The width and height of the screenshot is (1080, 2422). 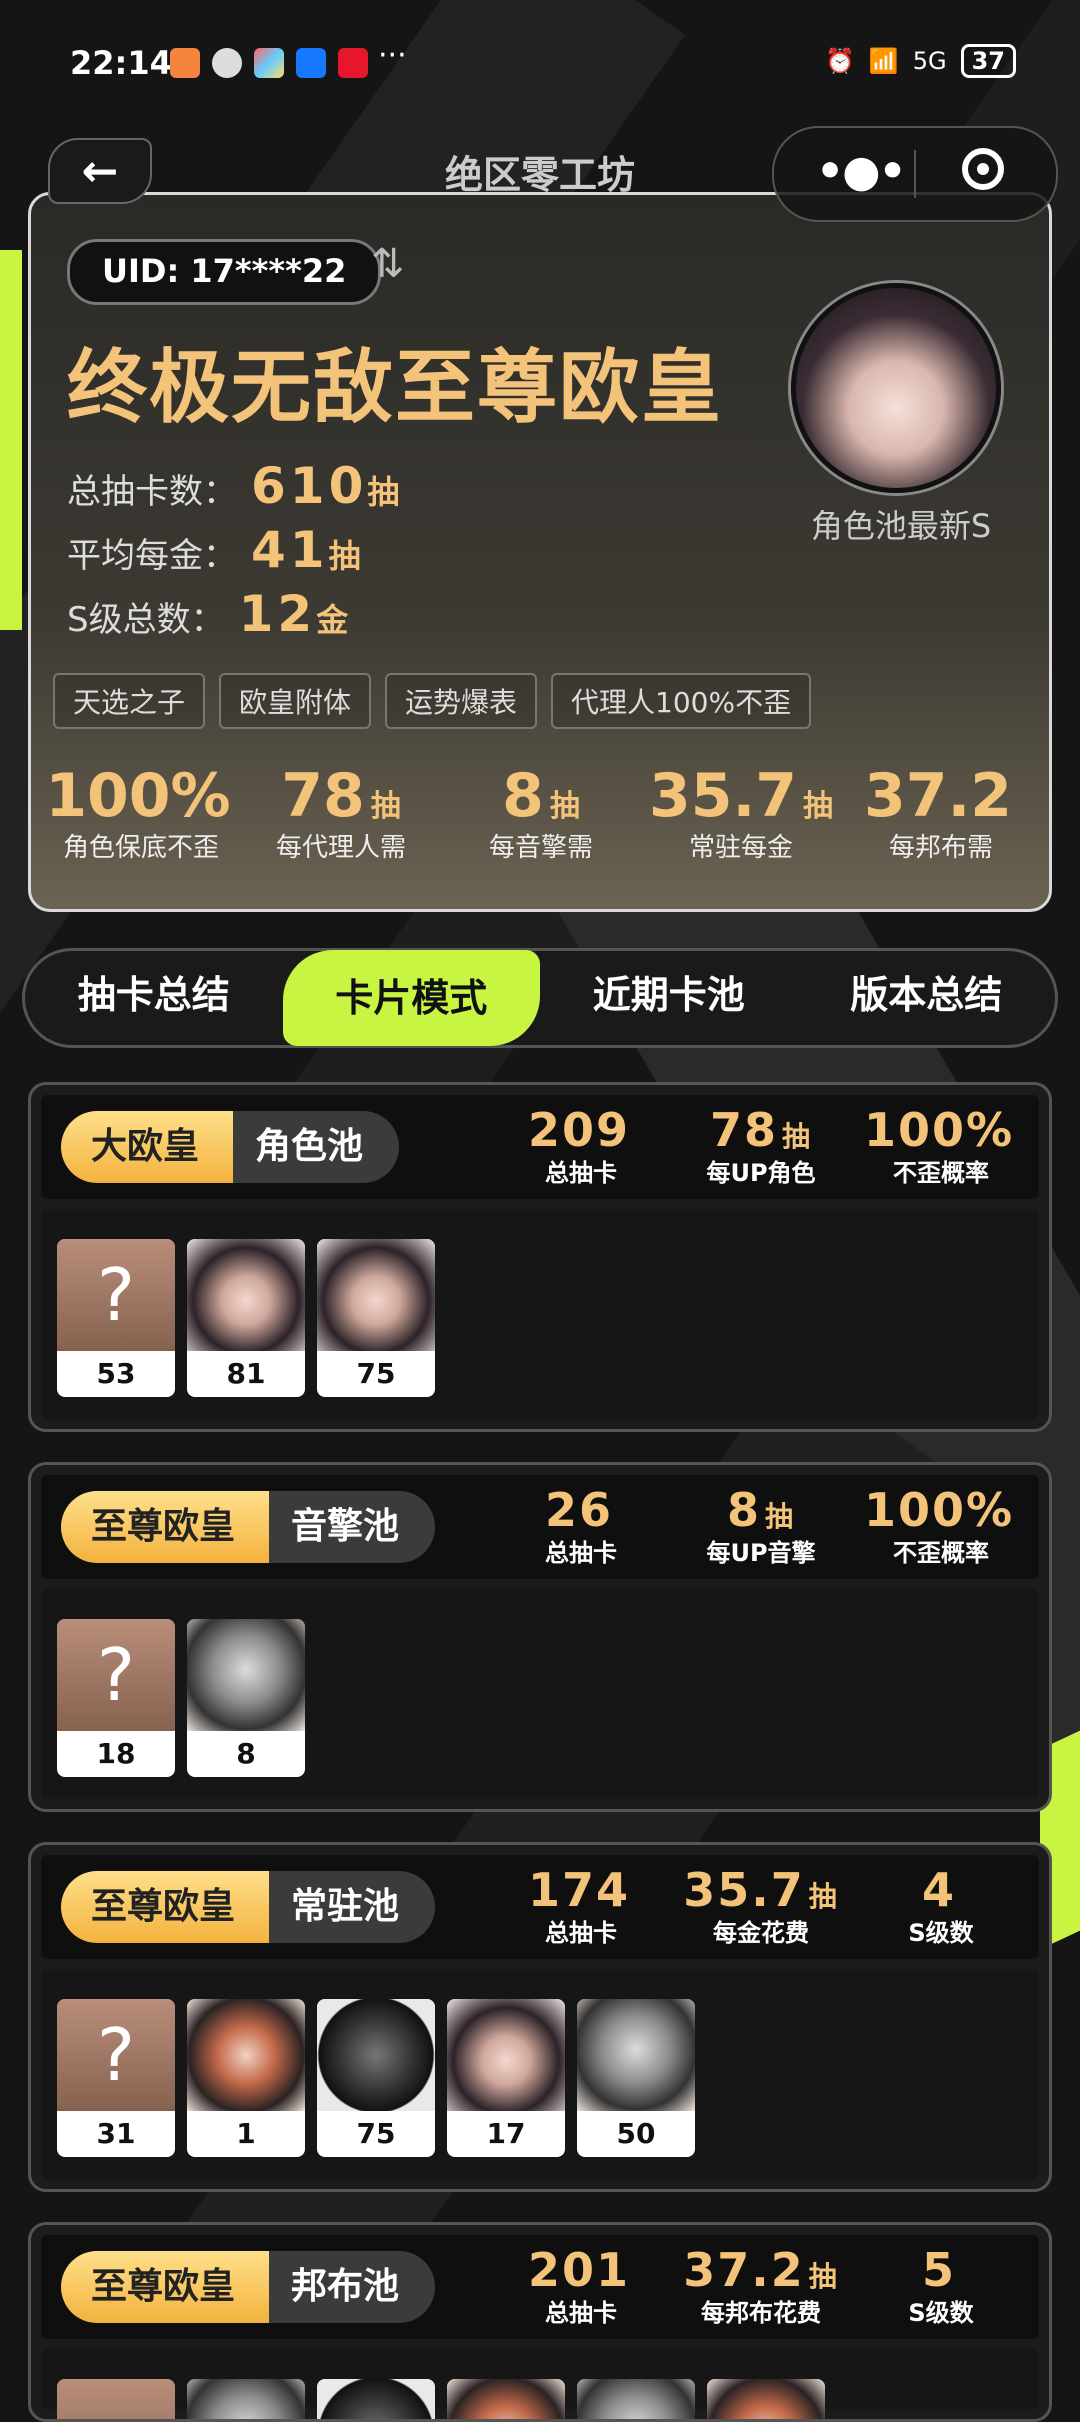 What do you see at coordinates (761, 1553) in the screenshot?
I see `pool-stat-label: 每UP音擎` at bounding box center [761, 1553].